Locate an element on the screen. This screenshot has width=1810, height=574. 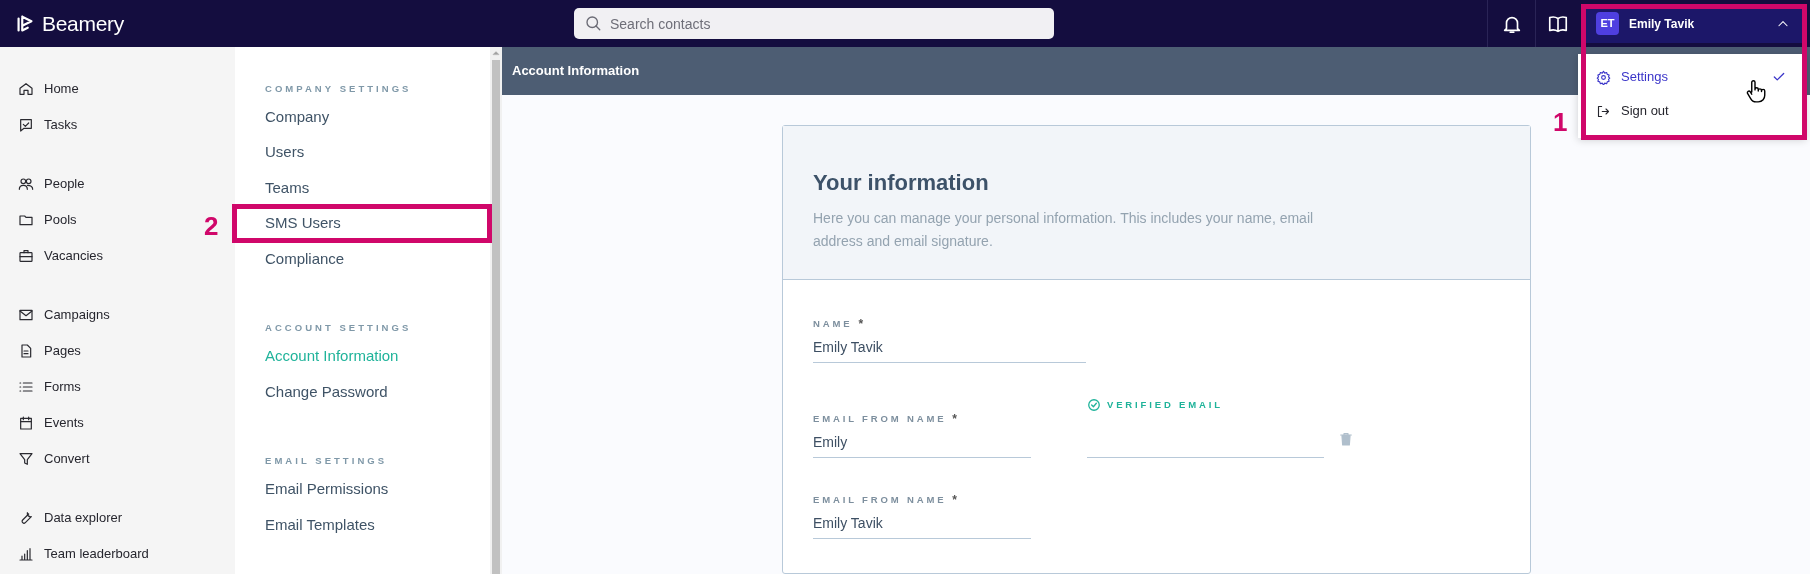
document-icon is located at coordinates (26, 351).